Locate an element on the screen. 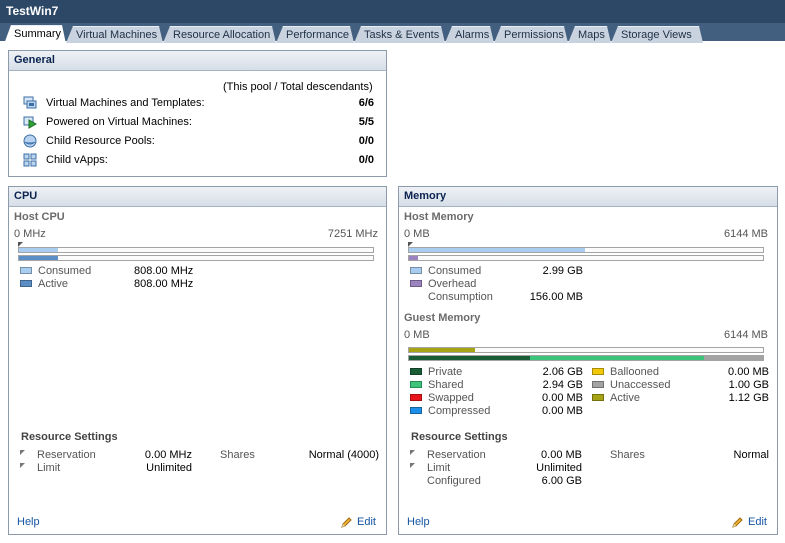  guest-ballooned-swatch is located at coordinates (598, 371).